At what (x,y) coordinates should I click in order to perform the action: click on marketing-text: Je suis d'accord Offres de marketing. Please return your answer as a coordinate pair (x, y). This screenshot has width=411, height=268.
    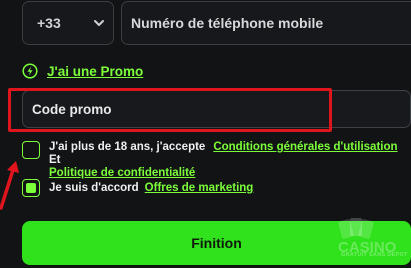
    Looking at the image, I should click on (151, 188).